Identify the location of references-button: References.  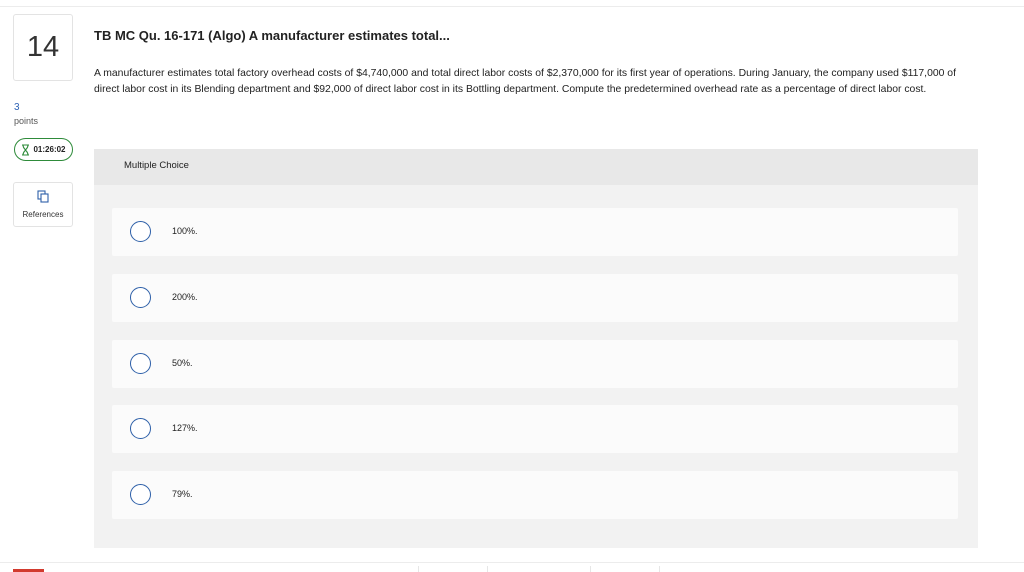
(43, 204).